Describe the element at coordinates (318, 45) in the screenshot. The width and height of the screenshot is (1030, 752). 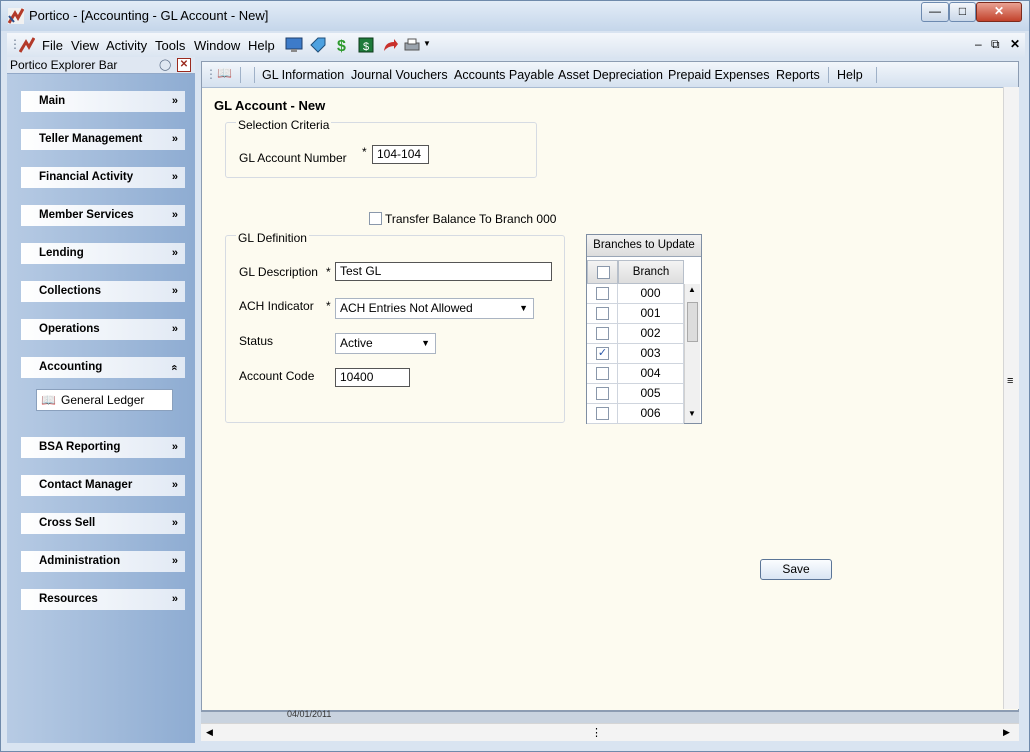
I see `tag-icon` at that location.